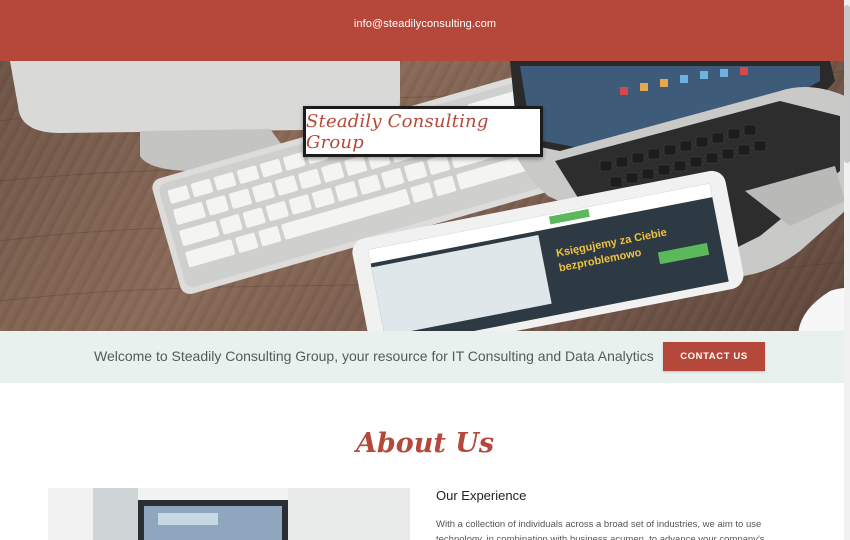 The height and width of the screenshot is (540, 850). I want to click on email-link: info@steadilyconsulting.com, so click(425, 24).